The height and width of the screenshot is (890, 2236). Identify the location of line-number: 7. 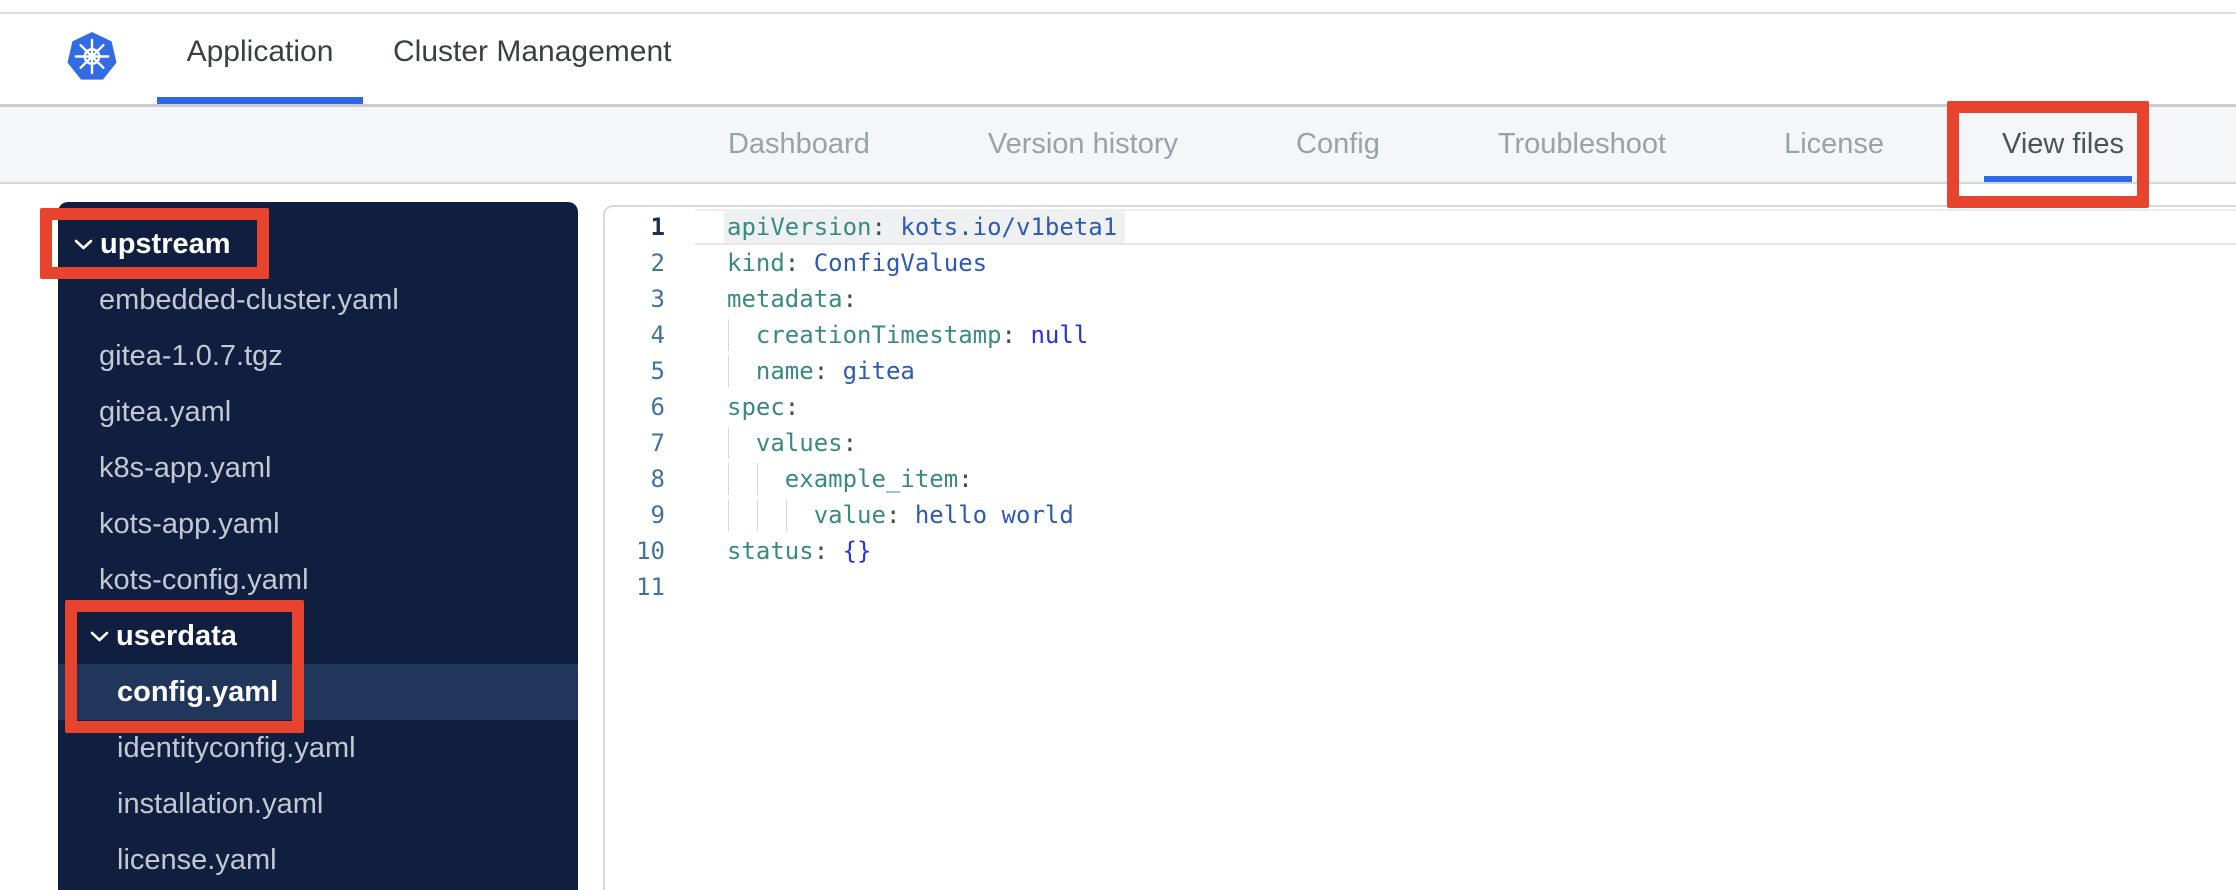
(657, 443).